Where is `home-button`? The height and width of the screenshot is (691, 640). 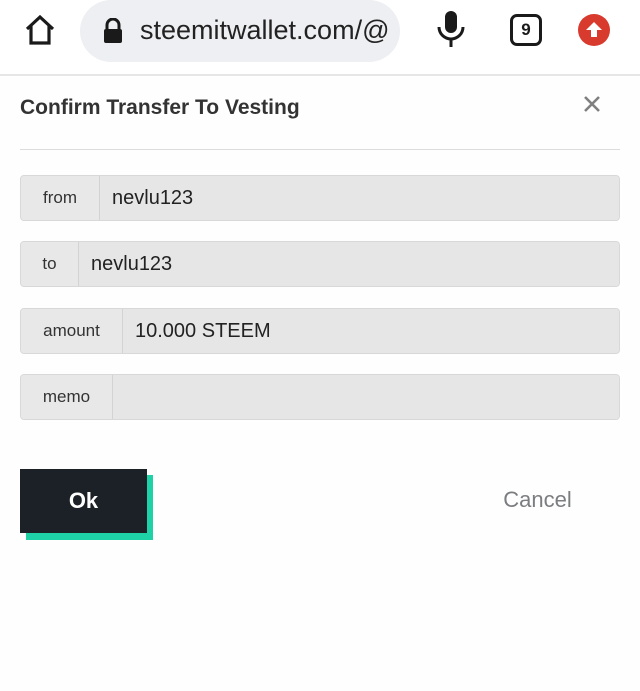
home-button is located at coordinates (40, 30).